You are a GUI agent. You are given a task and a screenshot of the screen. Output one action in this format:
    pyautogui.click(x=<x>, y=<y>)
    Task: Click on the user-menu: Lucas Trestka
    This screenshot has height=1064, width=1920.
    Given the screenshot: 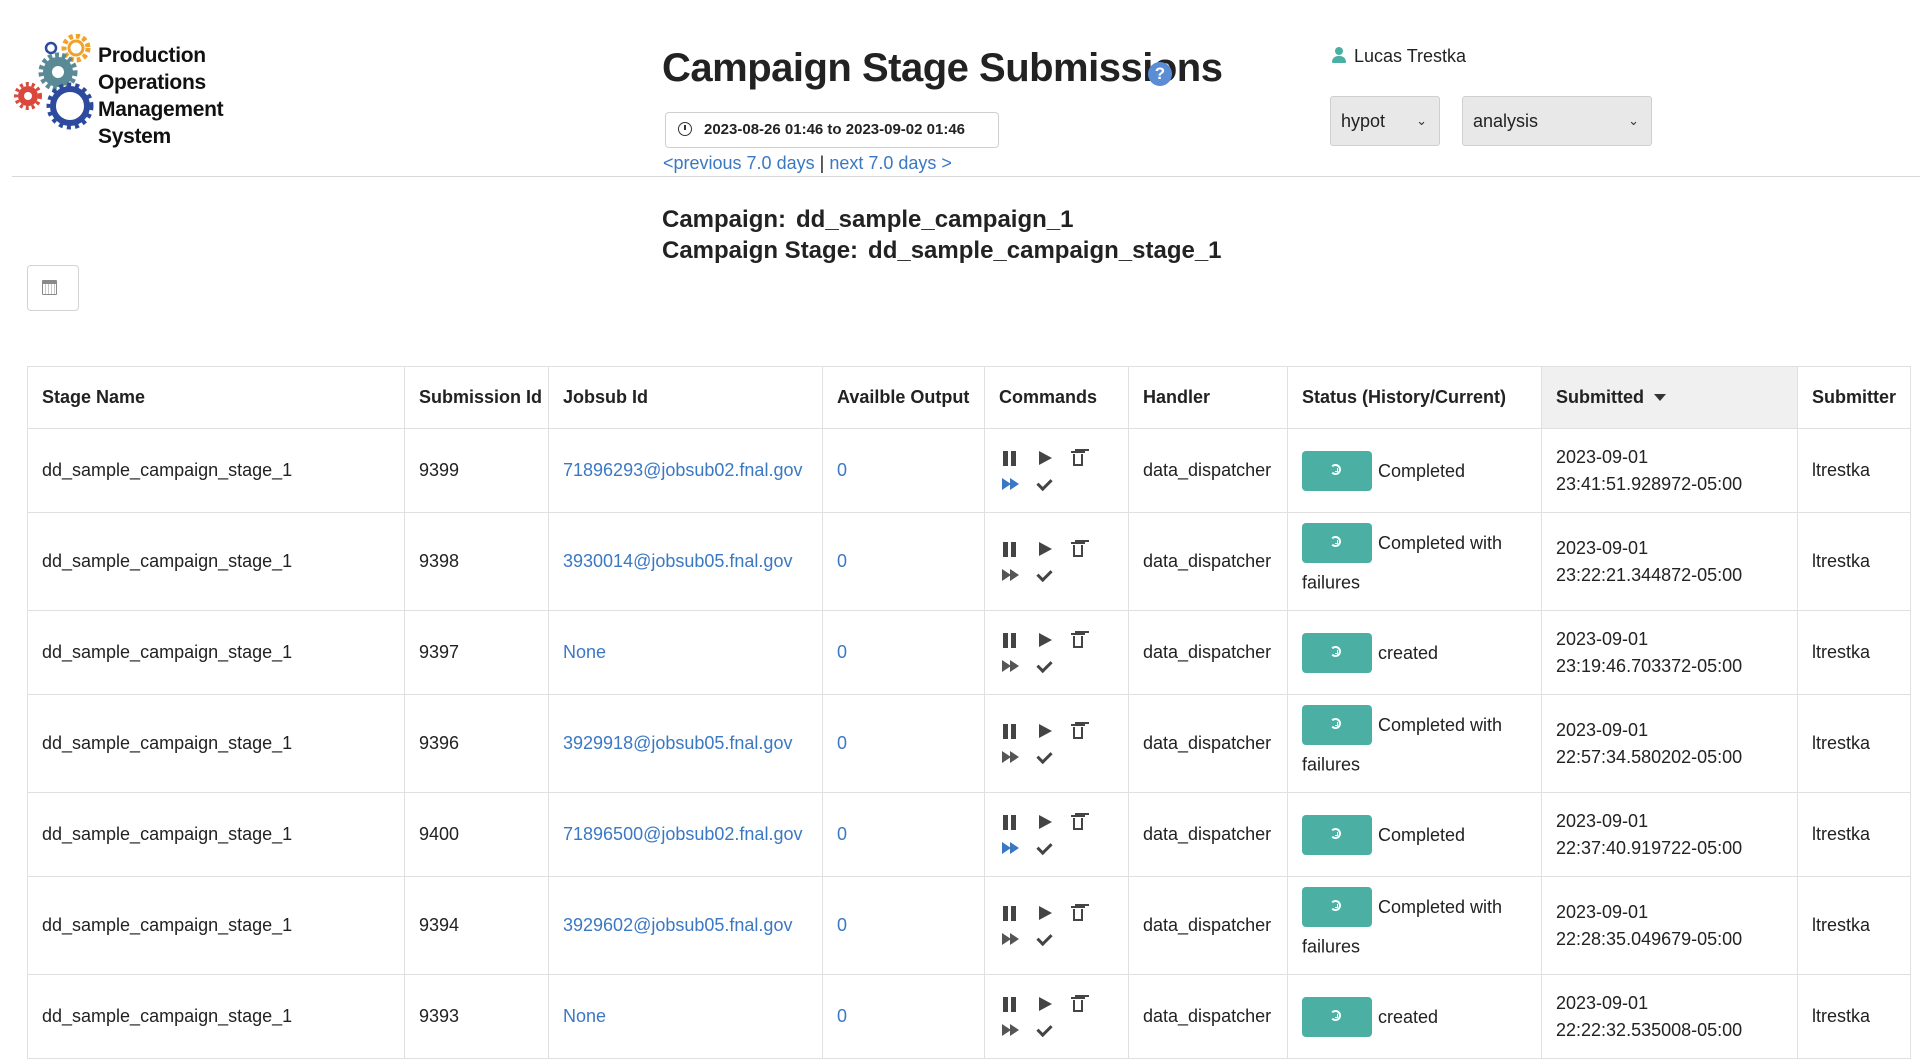 What is the action you would take?
    pyautogui.click(x=1399, y=56)
    